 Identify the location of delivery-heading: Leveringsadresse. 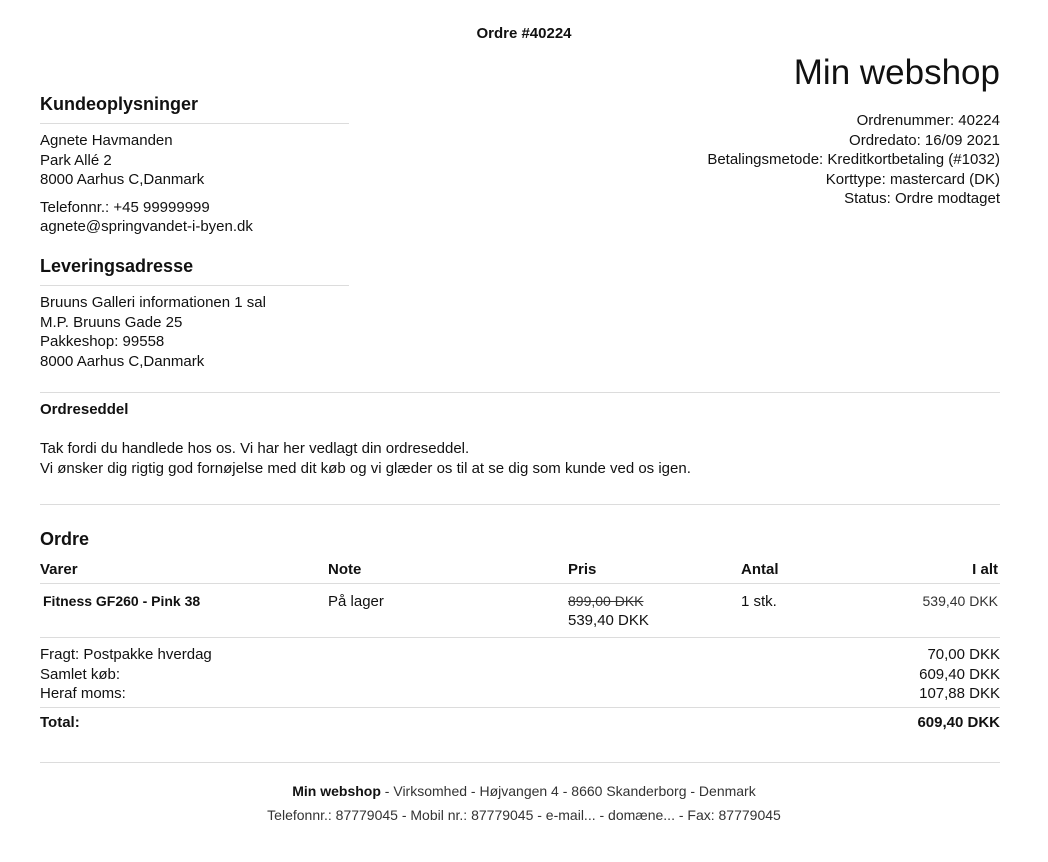
(194, 271).